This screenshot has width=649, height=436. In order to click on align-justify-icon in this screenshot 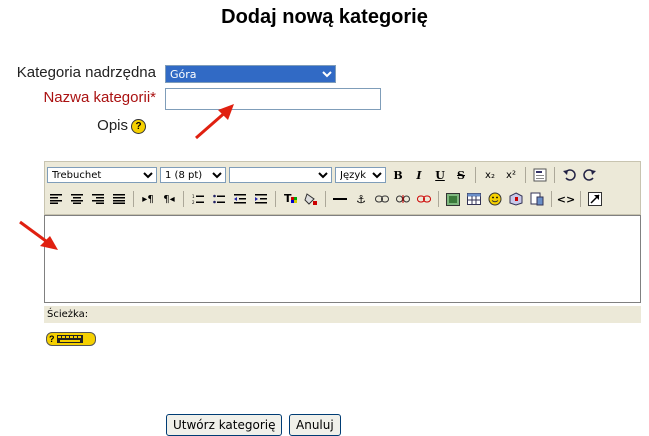, I will do `click(119, 199)`.